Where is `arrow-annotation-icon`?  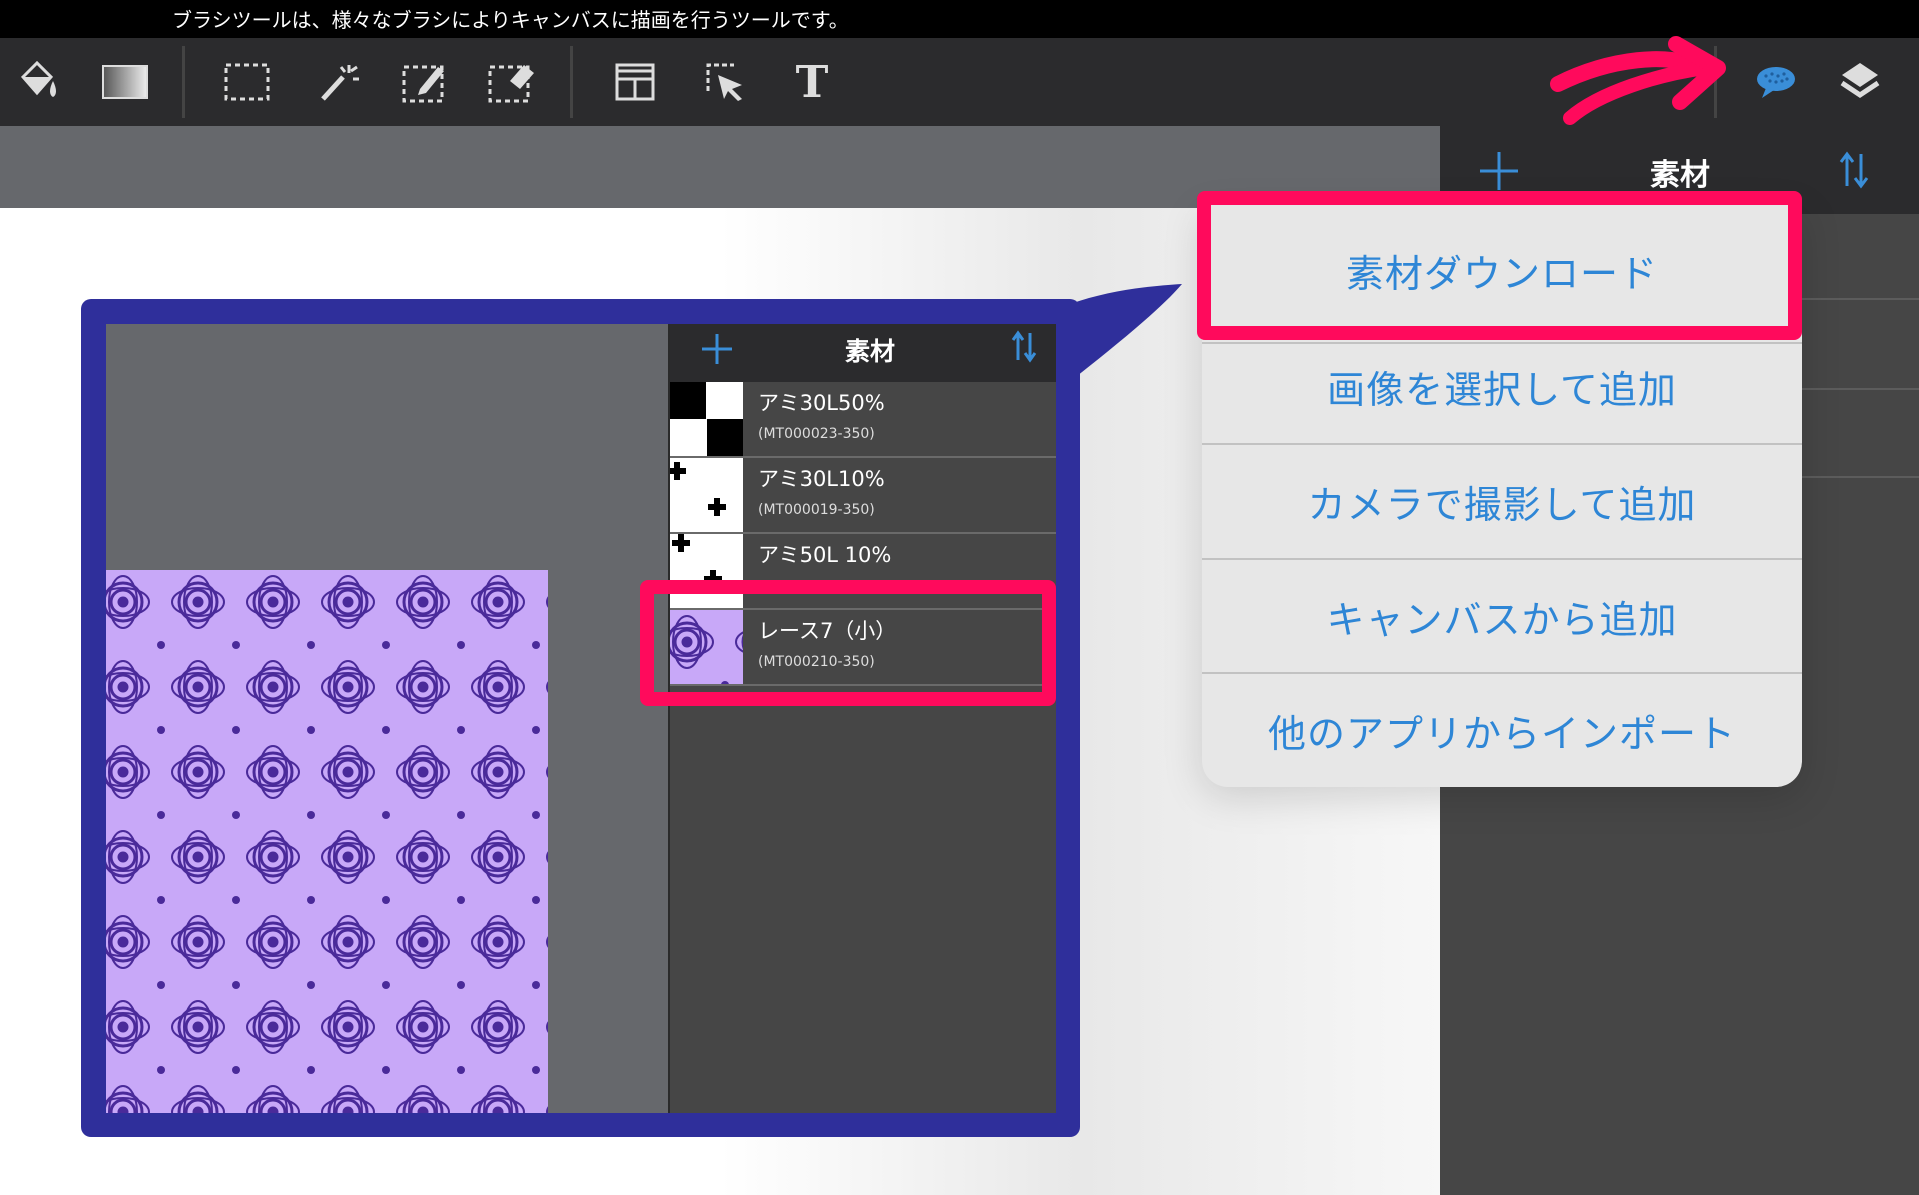 arrow-annotation-icon is located at coordinates (1638, 80).